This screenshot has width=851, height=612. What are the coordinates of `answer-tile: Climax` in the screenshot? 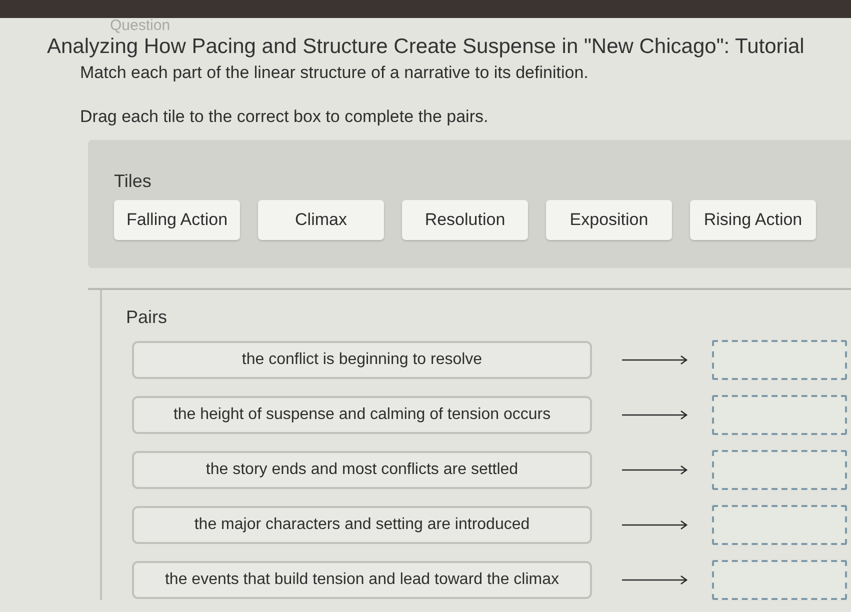 It's located at (321, 220).